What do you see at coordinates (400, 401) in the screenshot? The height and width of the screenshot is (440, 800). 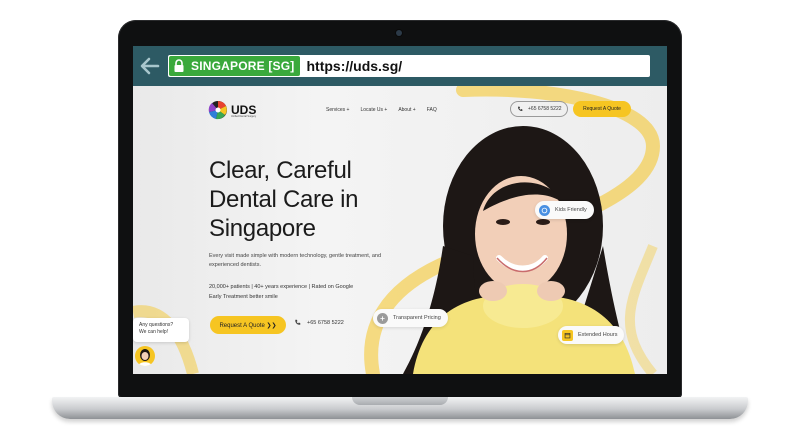 I see `laptop-base-notch` at bounding box center [400, 401].